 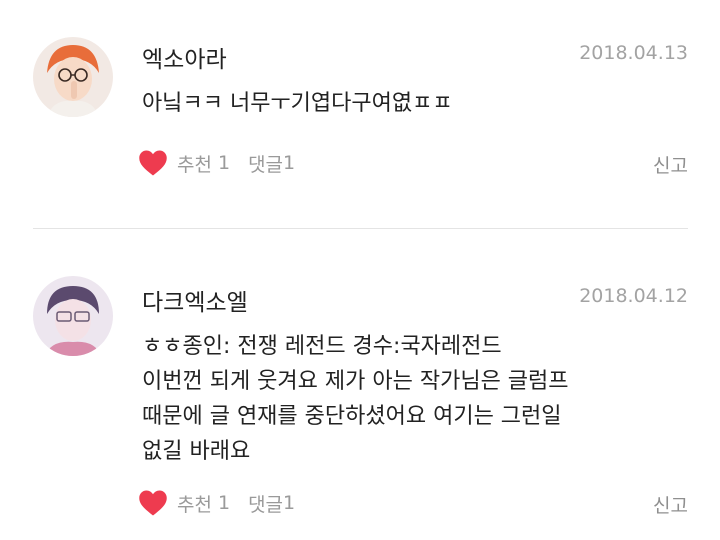 I want to click on comment-date: 2018.04.12, so click(x=633, y=296).